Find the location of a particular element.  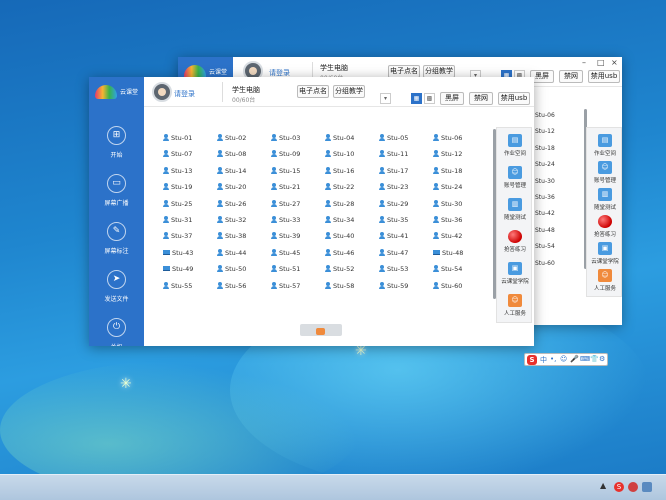

student-item: Stu-49 is located at coordinates (178, 269).